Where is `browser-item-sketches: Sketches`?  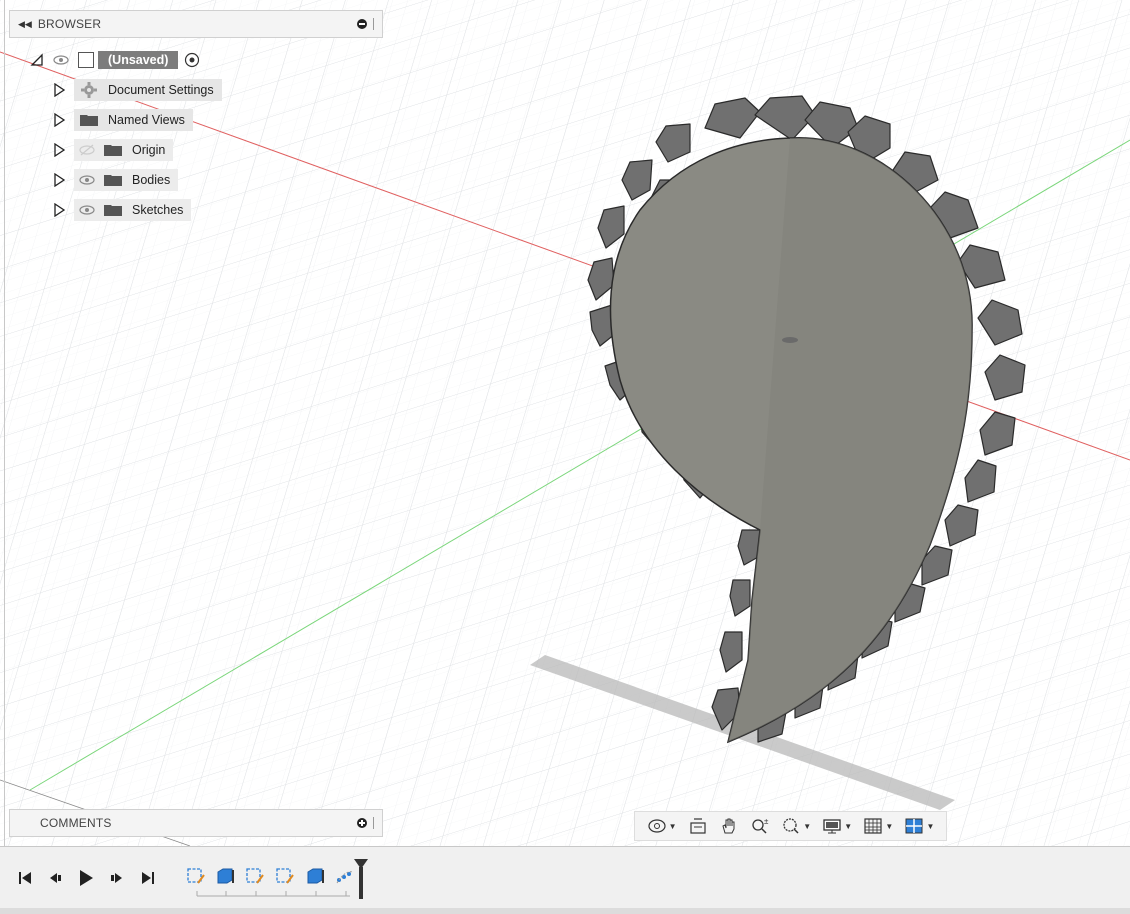 browser-item-sketches: Sketches is located at coordinates (122, 210).